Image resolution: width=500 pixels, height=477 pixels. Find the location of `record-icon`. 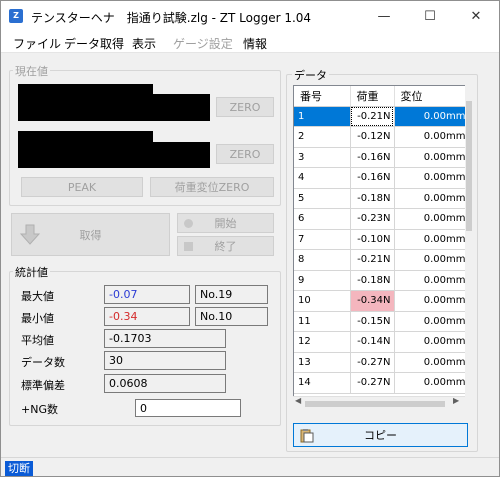

record-icon is located at coordinates (188, 223).